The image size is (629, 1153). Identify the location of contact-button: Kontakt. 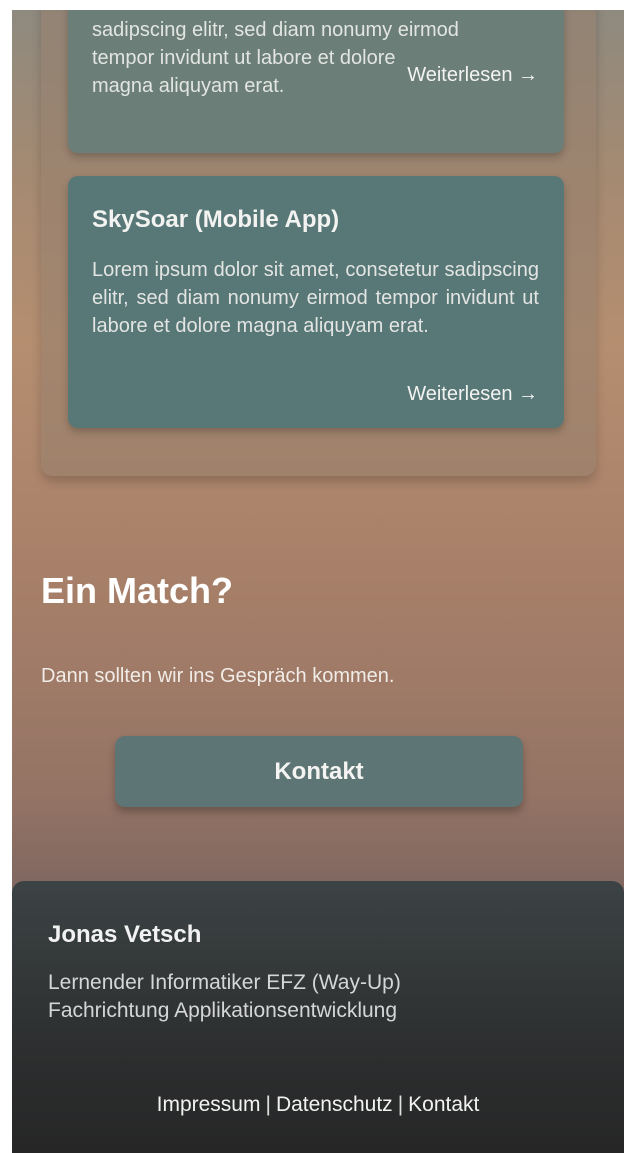
(319, 771).